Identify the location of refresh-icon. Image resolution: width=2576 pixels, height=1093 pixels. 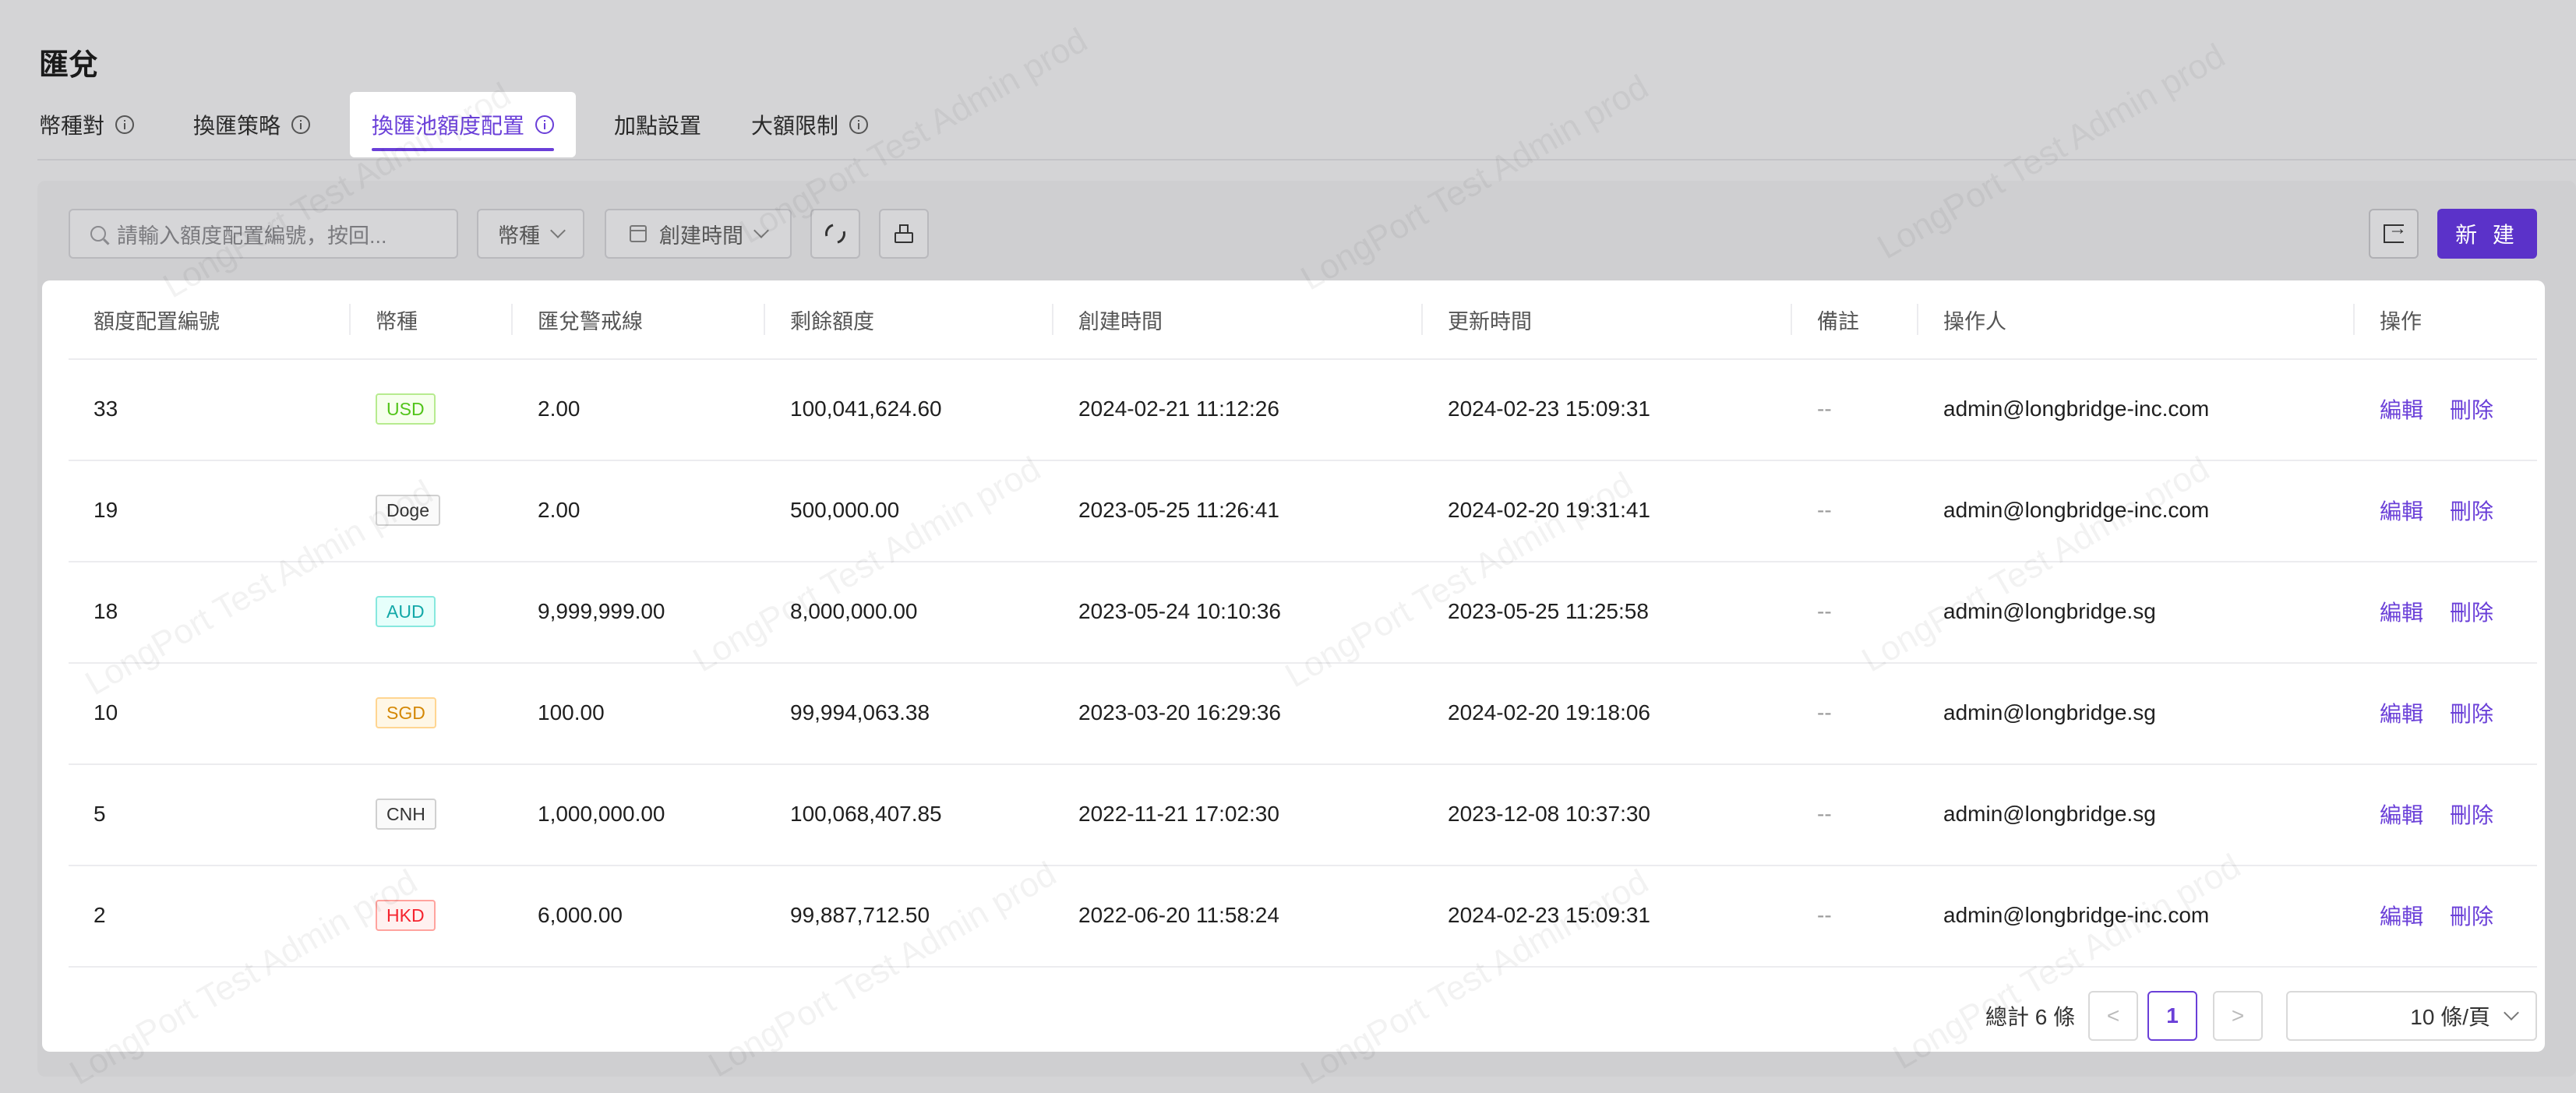
(835, 234).